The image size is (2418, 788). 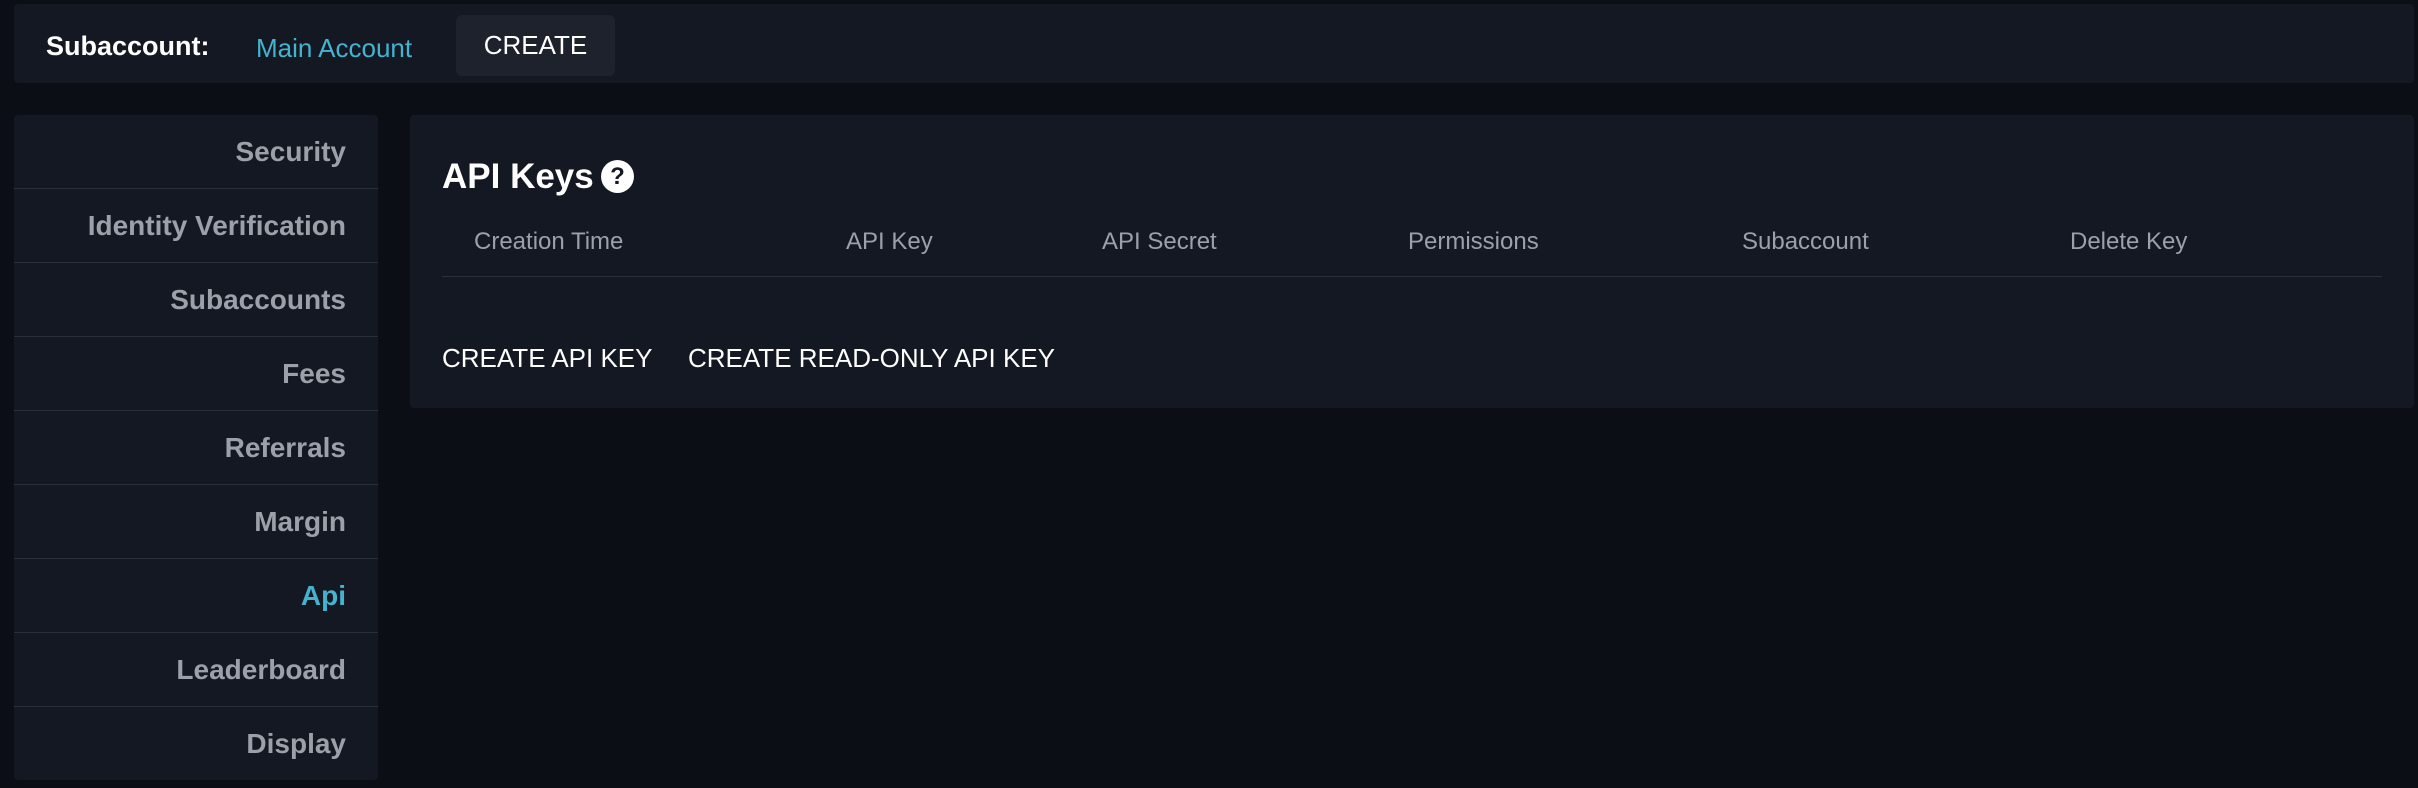 What do you see at coordinates (1159, 241) in the screenshot?
I see `column-header-api-secret: API Secret` at bounding box center [1159, 241].